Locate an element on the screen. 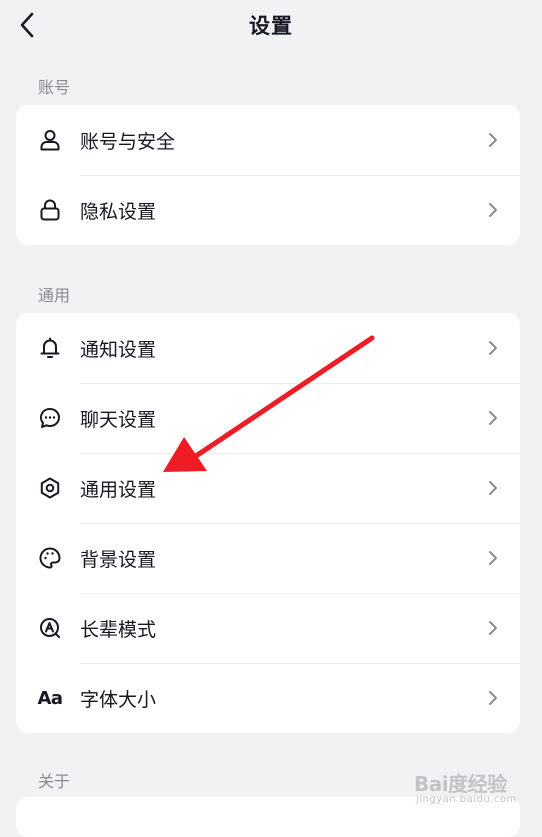 The width and height of the screenshot is (542, 837). lock-icon is located at coordinates (50, 210).